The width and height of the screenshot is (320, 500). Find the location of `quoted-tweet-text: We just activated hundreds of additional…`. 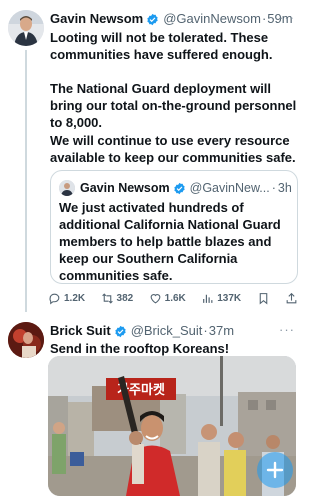

quoted-tweet-text: We just activated hundreds of additional… is located at coordinates (170, 241).